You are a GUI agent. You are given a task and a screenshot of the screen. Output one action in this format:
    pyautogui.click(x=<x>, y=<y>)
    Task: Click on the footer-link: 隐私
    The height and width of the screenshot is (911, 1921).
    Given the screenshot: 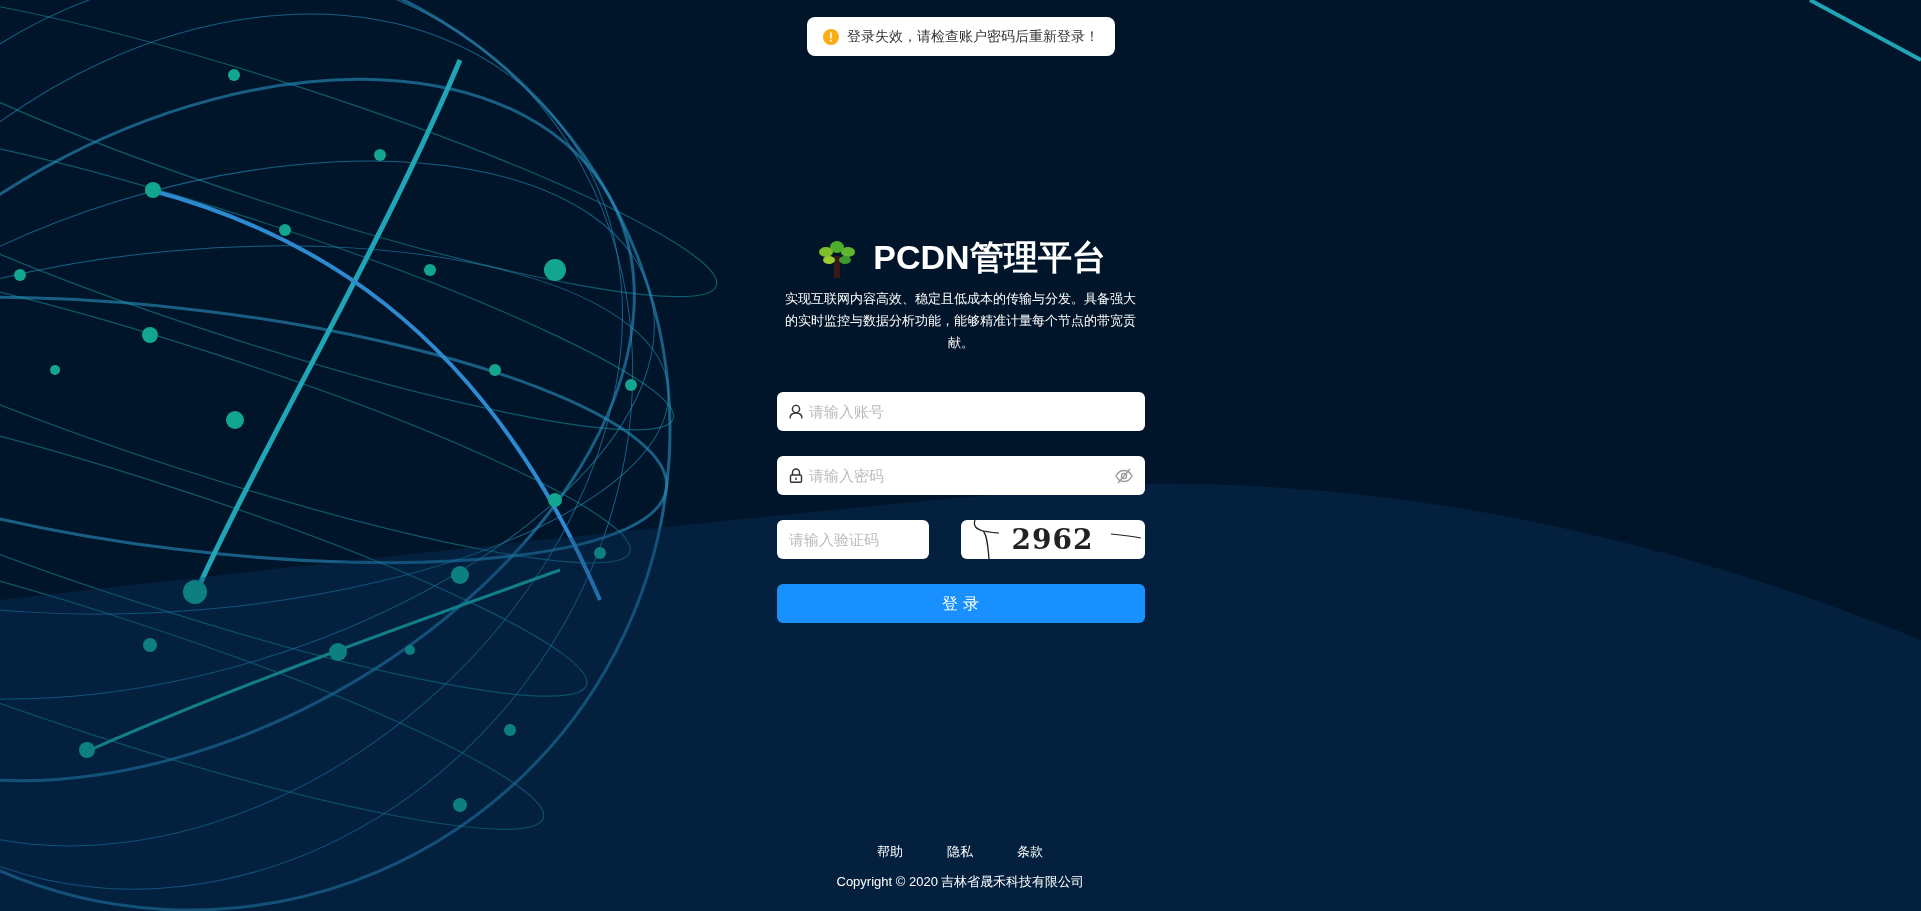 What is the action you would take?
    pyautogui.click(x=960, y=852)
    